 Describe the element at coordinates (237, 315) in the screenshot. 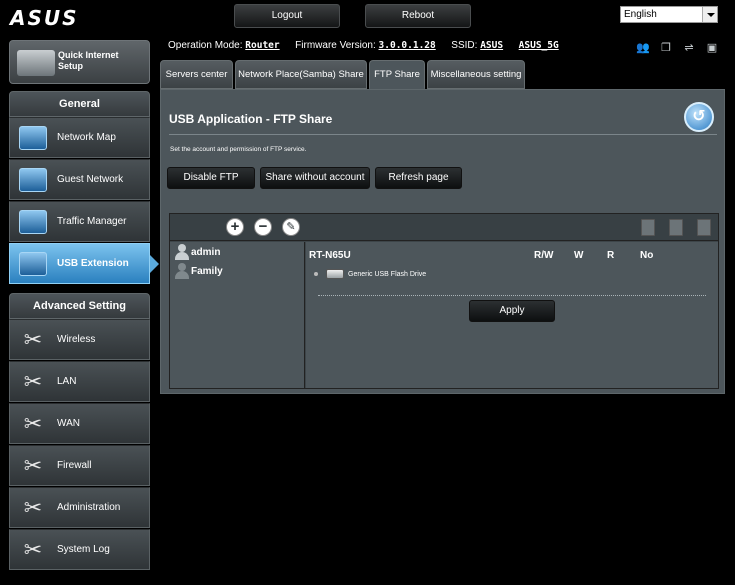

I see `account-list: admin Family` at that location.